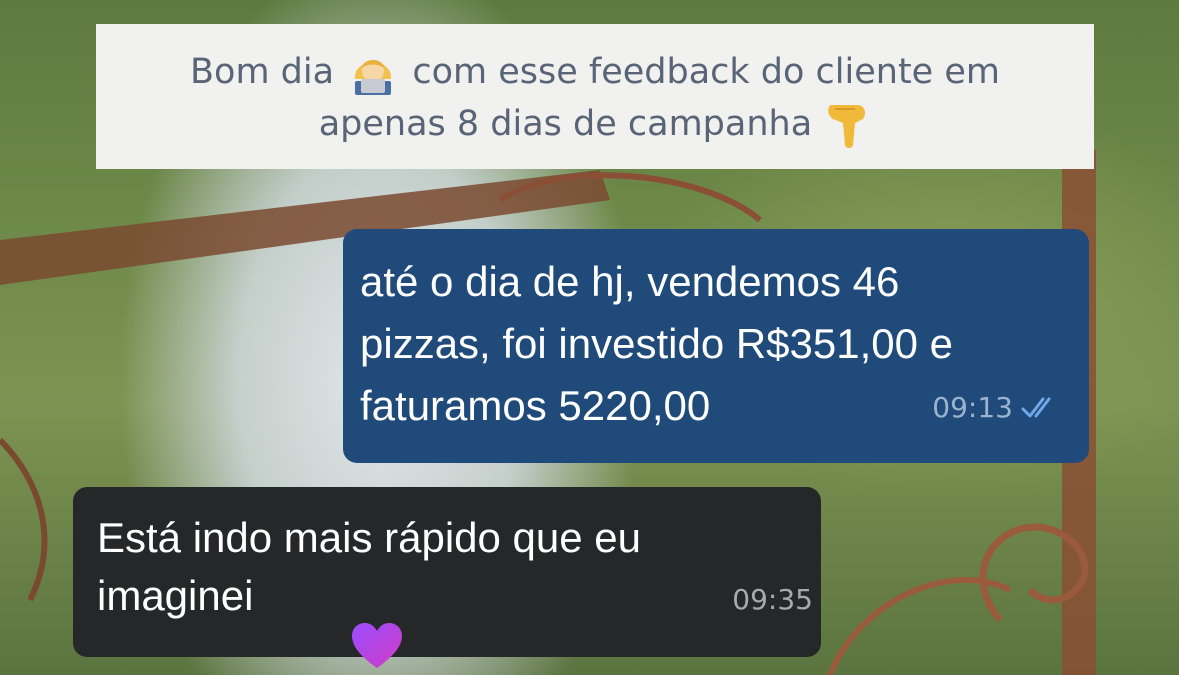  What do you see at coordinates (262, 72) in the screenshot?
I see `caption-greeting: Bom dia` at bounding box center [262, 72].